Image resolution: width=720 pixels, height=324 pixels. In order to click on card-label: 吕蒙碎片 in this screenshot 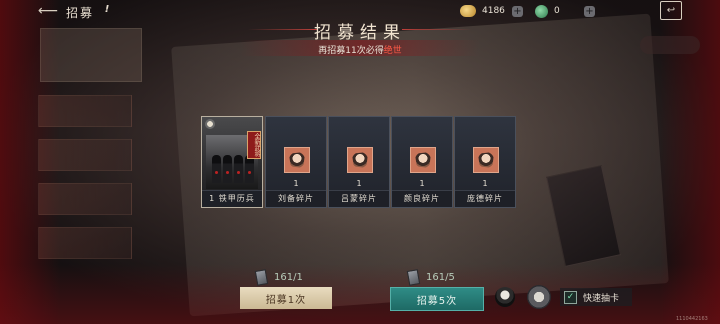, I will do `click(359, 198)`.